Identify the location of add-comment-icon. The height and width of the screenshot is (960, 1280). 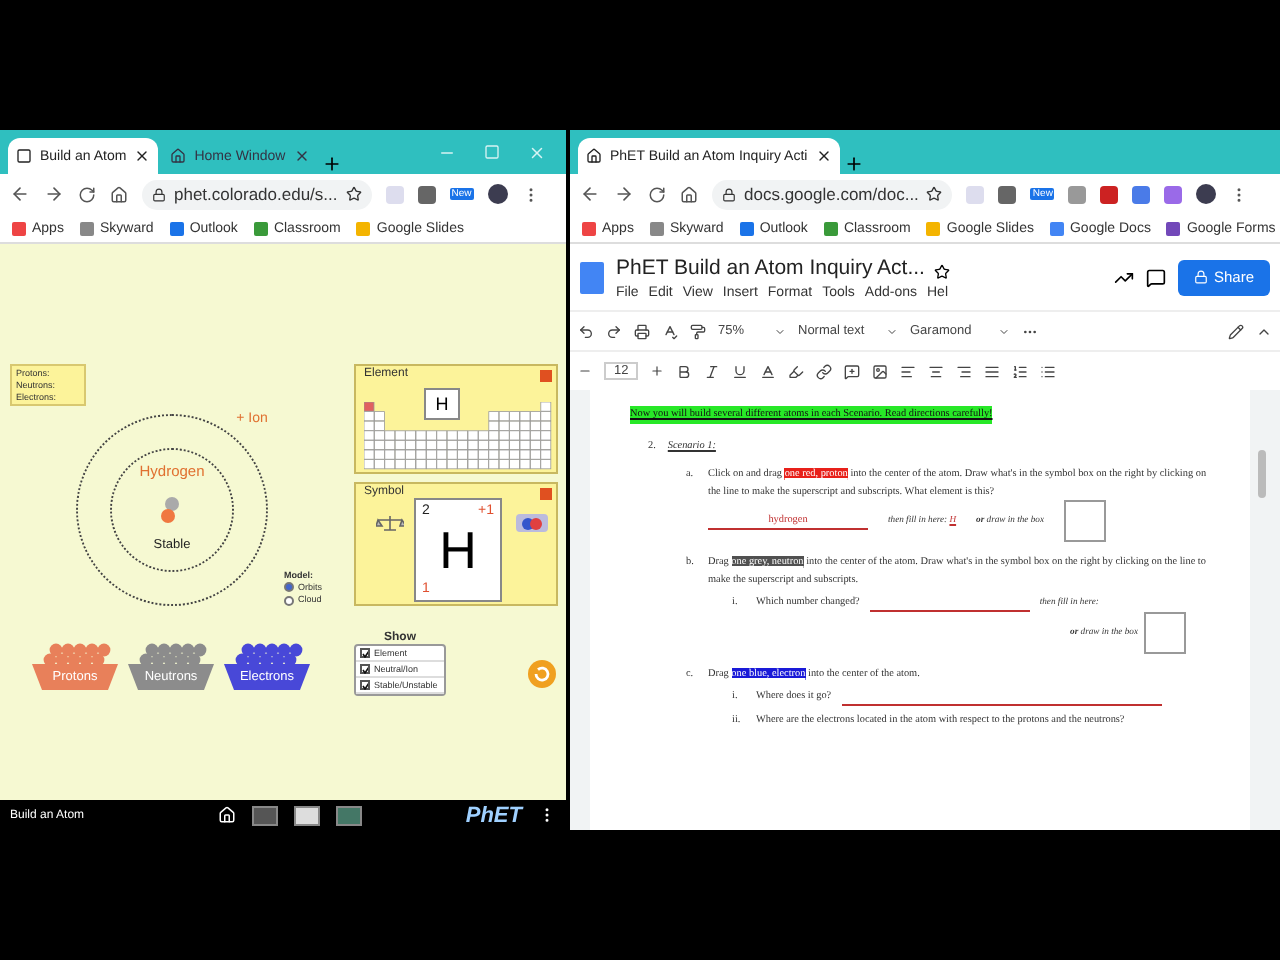
(852, 371).